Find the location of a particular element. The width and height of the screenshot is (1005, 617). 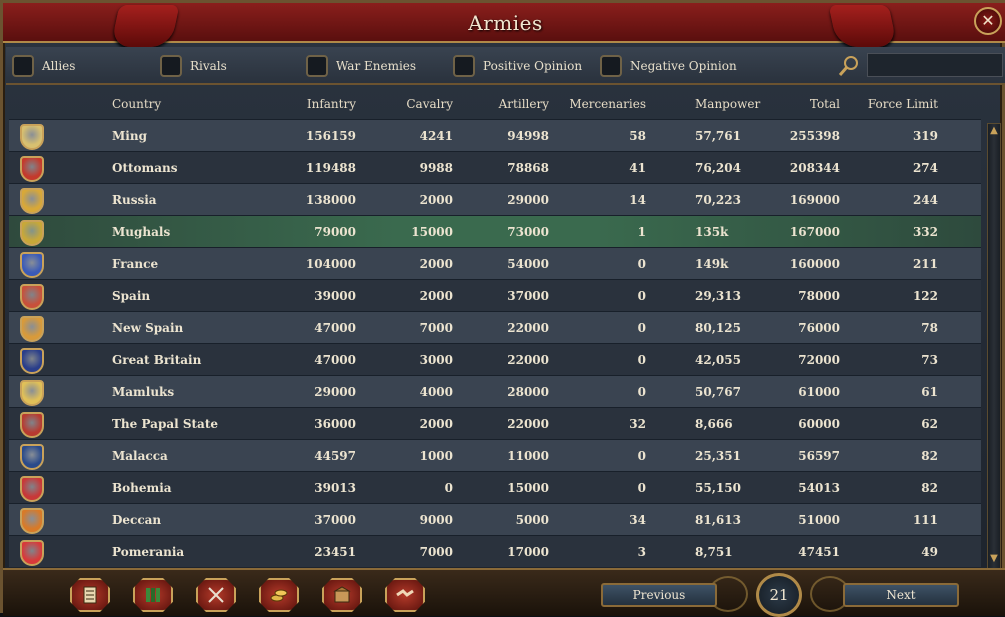

cell-mercenaries: 32 is located at coordinates (637, 424).